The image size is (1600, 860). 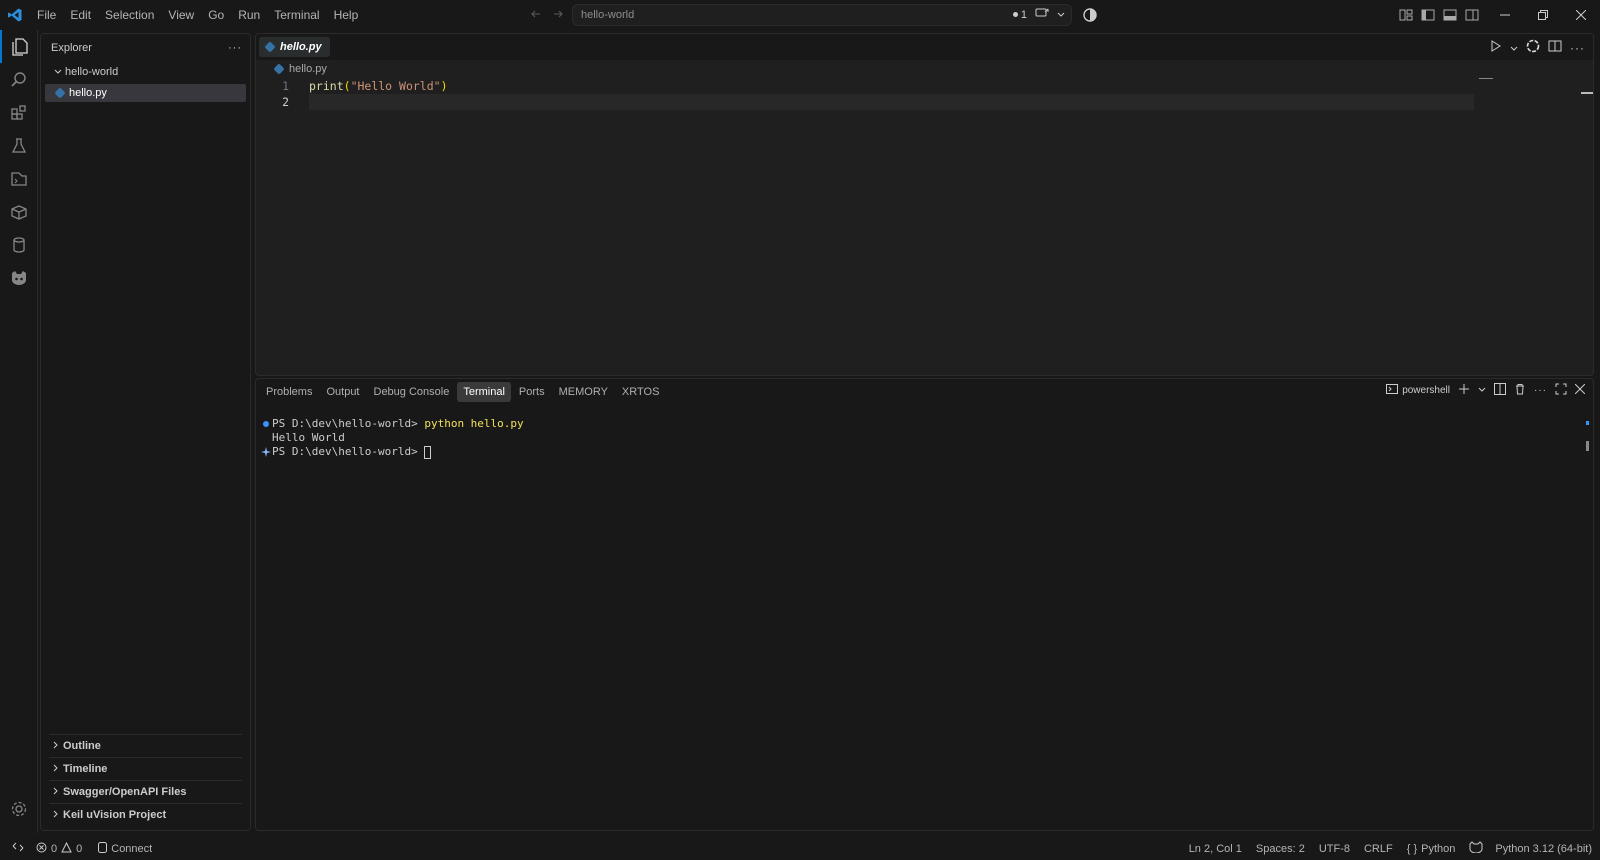 What do you see at coordinates (41, 849) in the screenshot?
I see `error-icon` at bounding box center [41, 849].